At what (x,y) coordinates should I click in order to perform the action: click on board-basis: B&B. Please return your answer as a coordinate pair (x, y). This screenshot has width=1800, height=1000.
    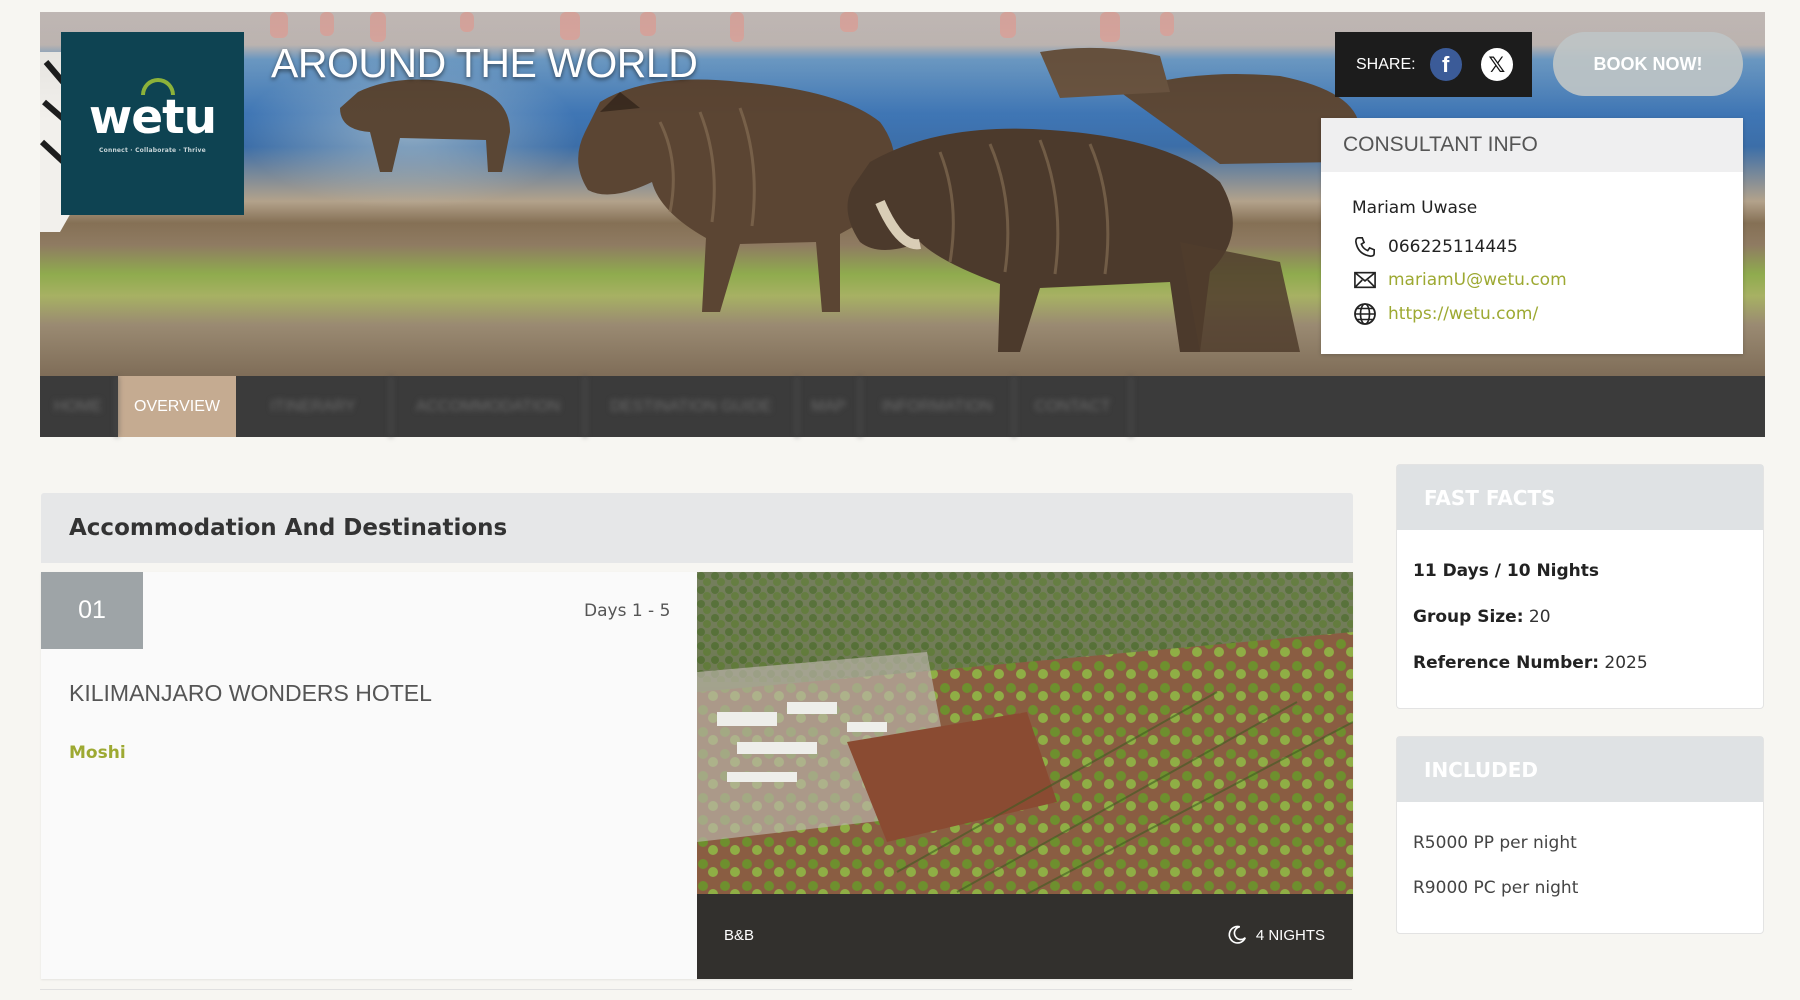
    Looking at the image, I should click on (739, 935).